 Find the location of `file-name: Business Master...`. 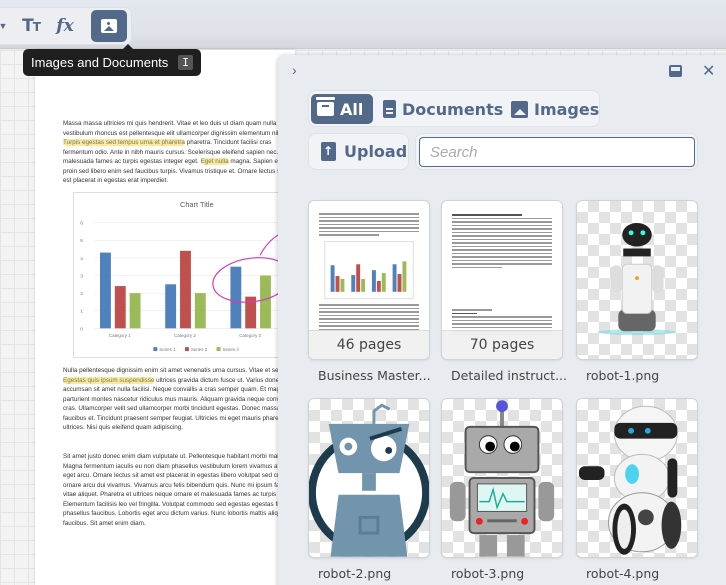

file-name: Business Master... is located at coordinates (374, 375).